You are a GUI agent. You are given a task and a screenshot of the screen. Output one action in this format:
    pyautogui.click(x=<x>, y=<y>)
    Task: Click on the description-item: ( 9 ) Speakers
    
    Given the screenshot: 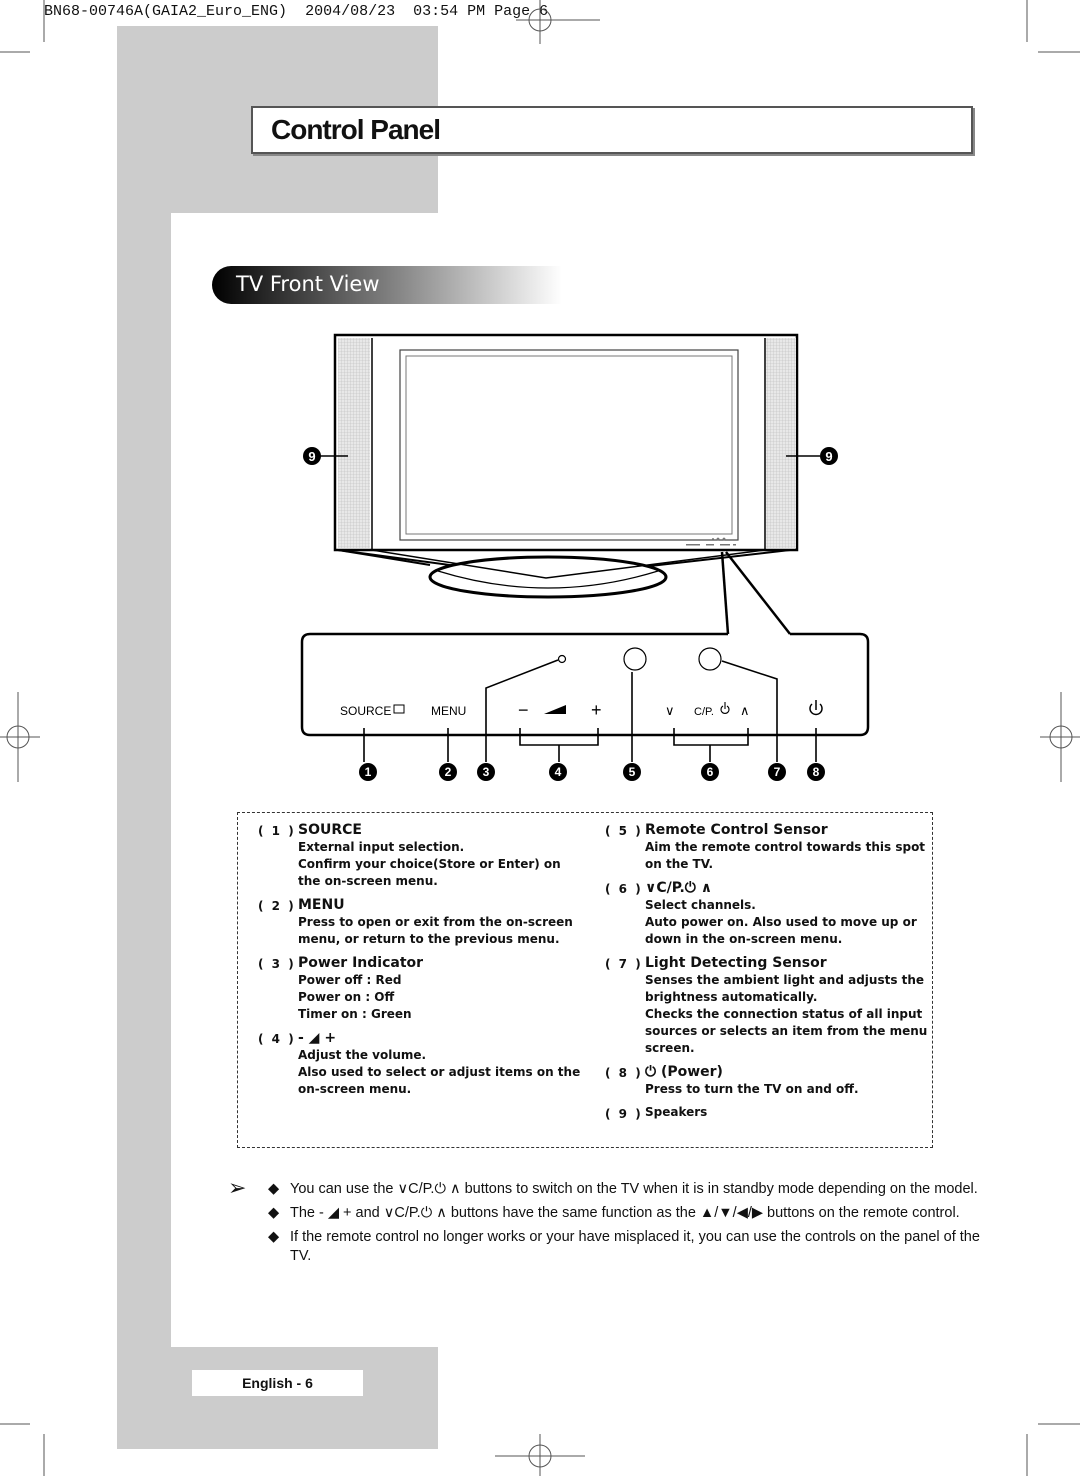 What is the action you would take?
    pyautogui.click(x=757, y=1112)
    